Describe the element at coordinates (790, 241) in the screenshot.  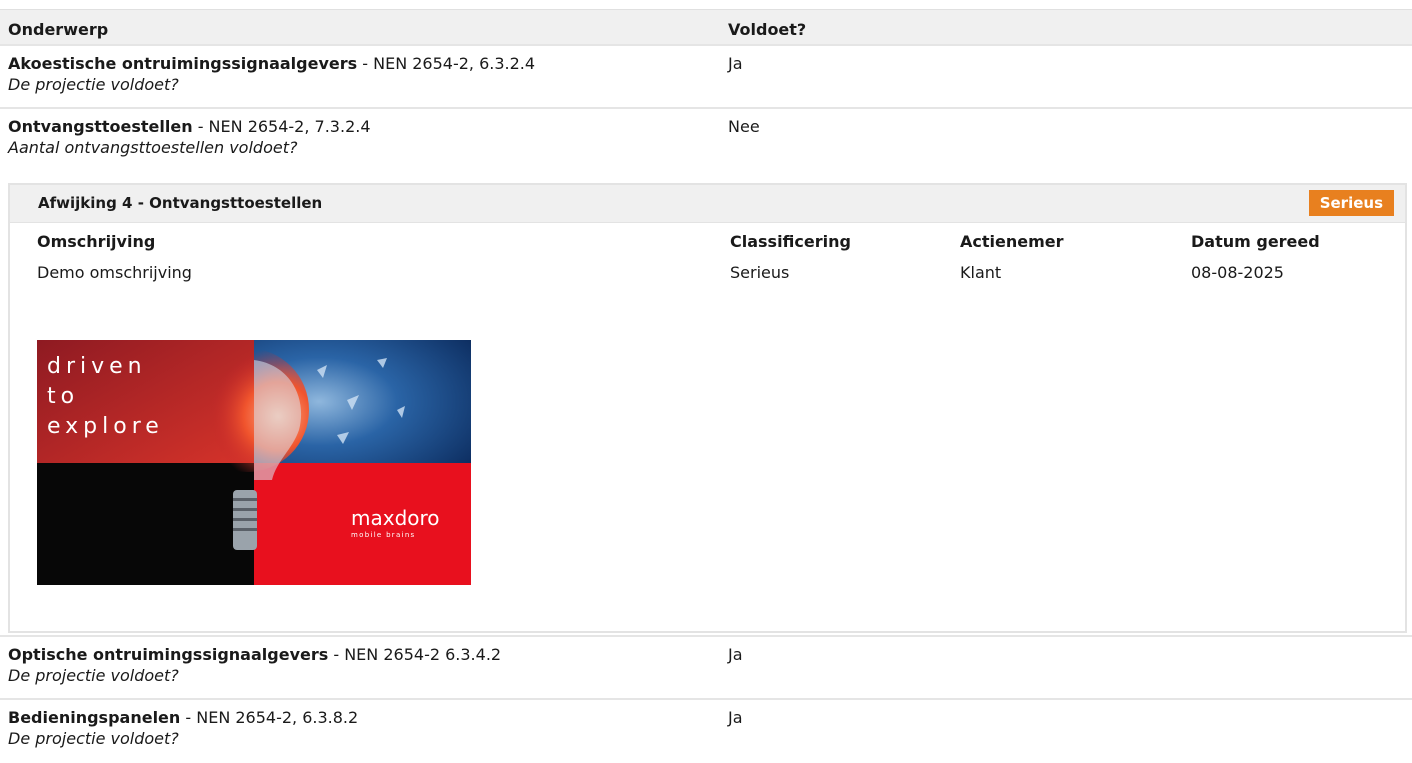
I see `label-classification: Classificering` at that location.